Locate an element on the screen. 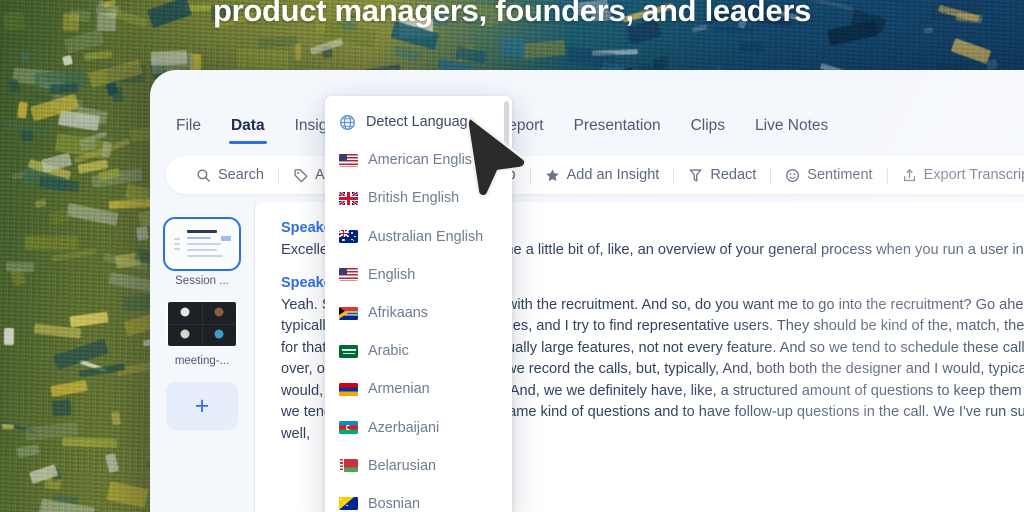  mouse-cursor is located at coordinates (497, 159).